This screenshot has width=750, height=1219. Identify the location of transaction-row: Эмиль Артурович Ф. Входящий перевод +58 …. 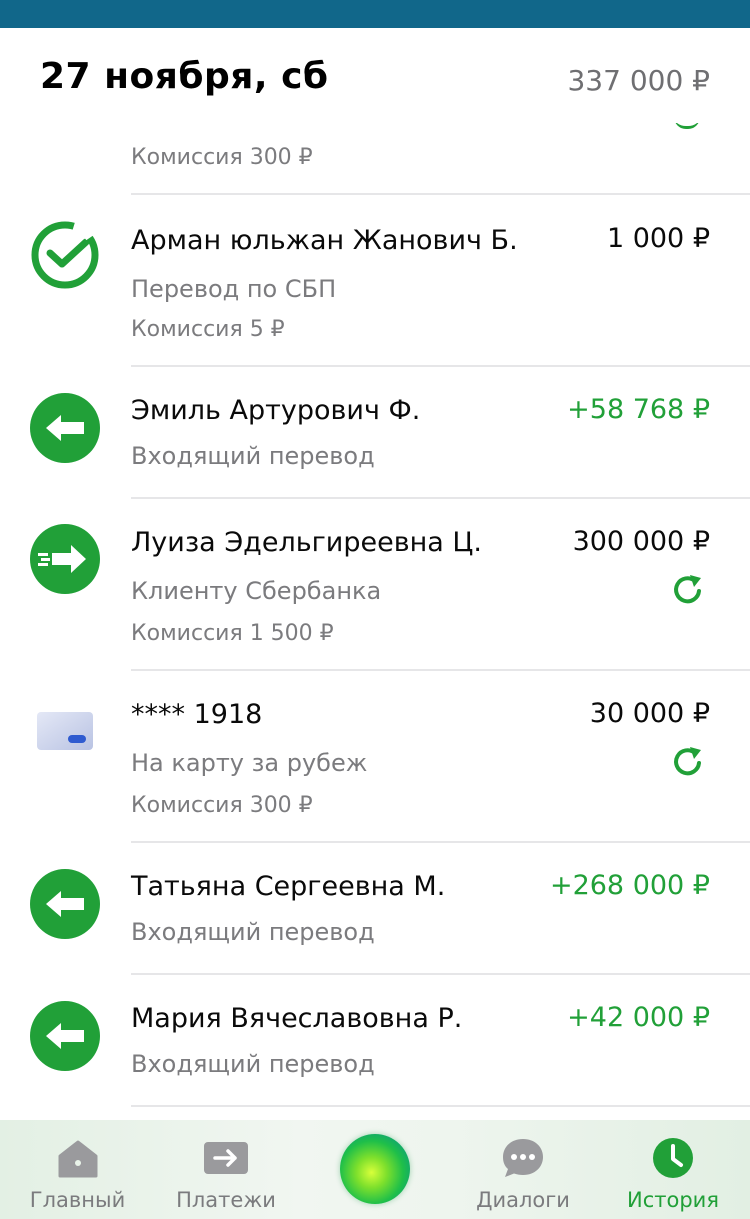
(375, 433).